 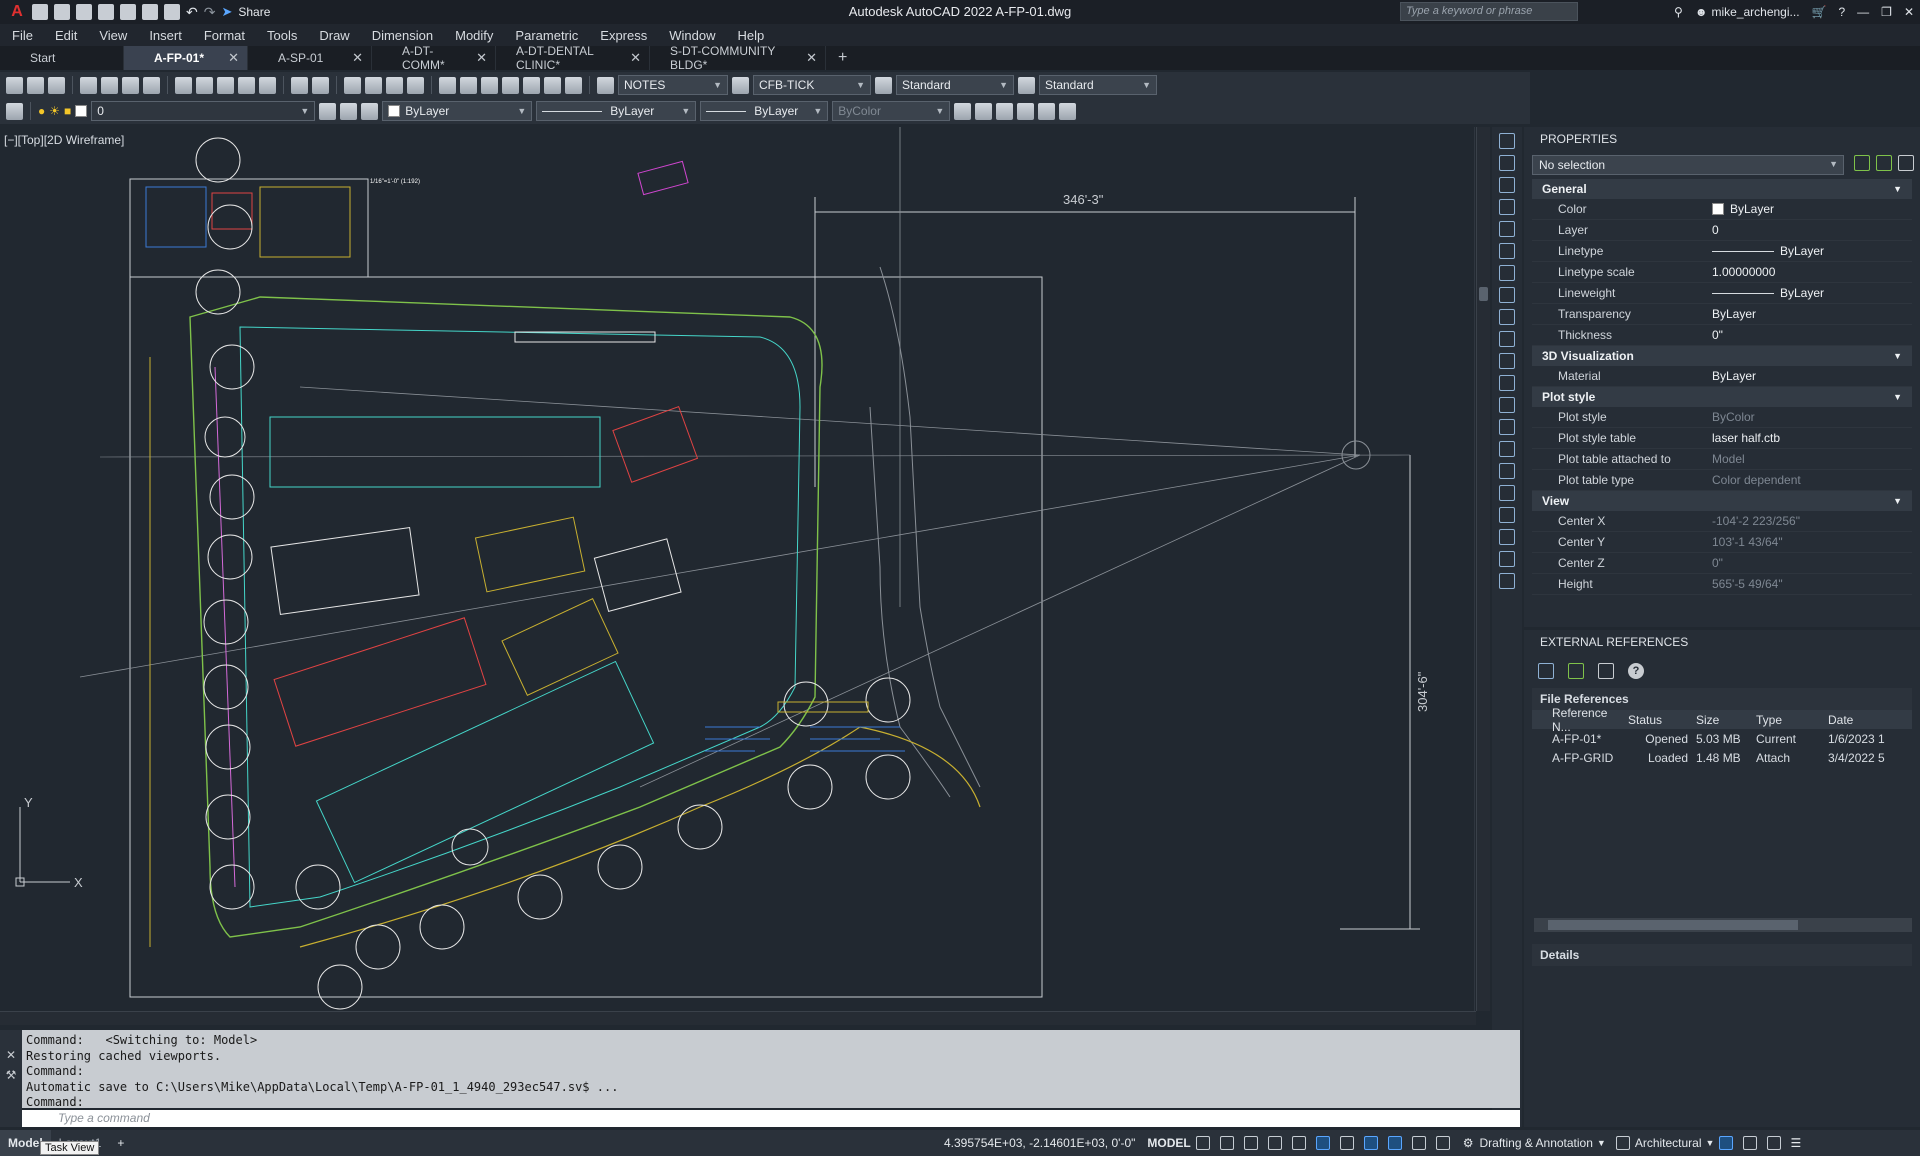 I want to click on share-button: Share, so click(x=254, y=12).